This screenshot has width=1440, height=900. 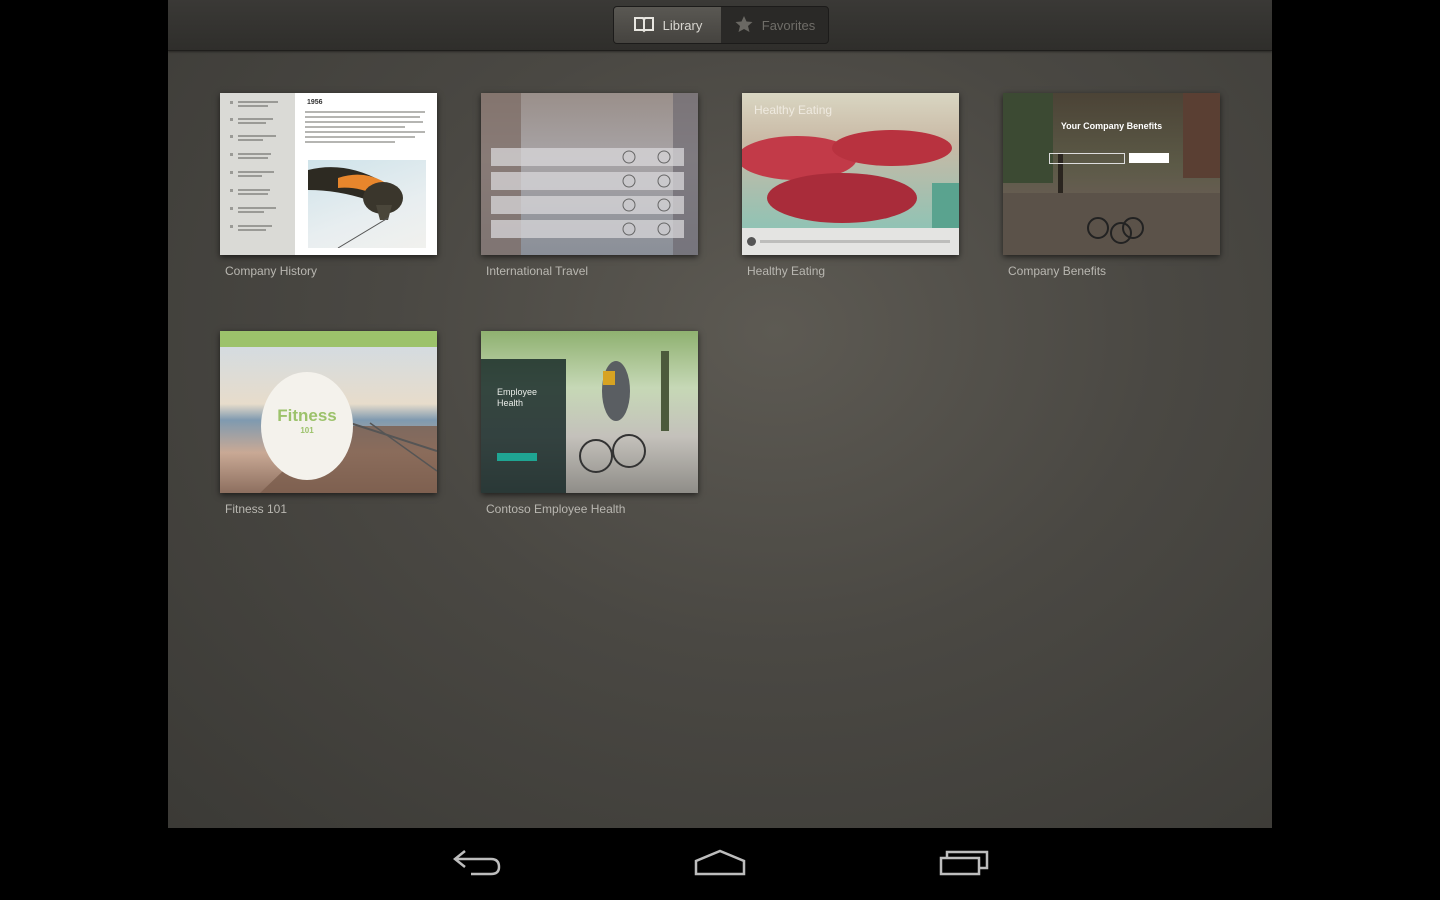 What do you see at coordinates (307, 430) in the screenshot?
I see `thumb-subtitle: 101` at bounding box center [307, 430].